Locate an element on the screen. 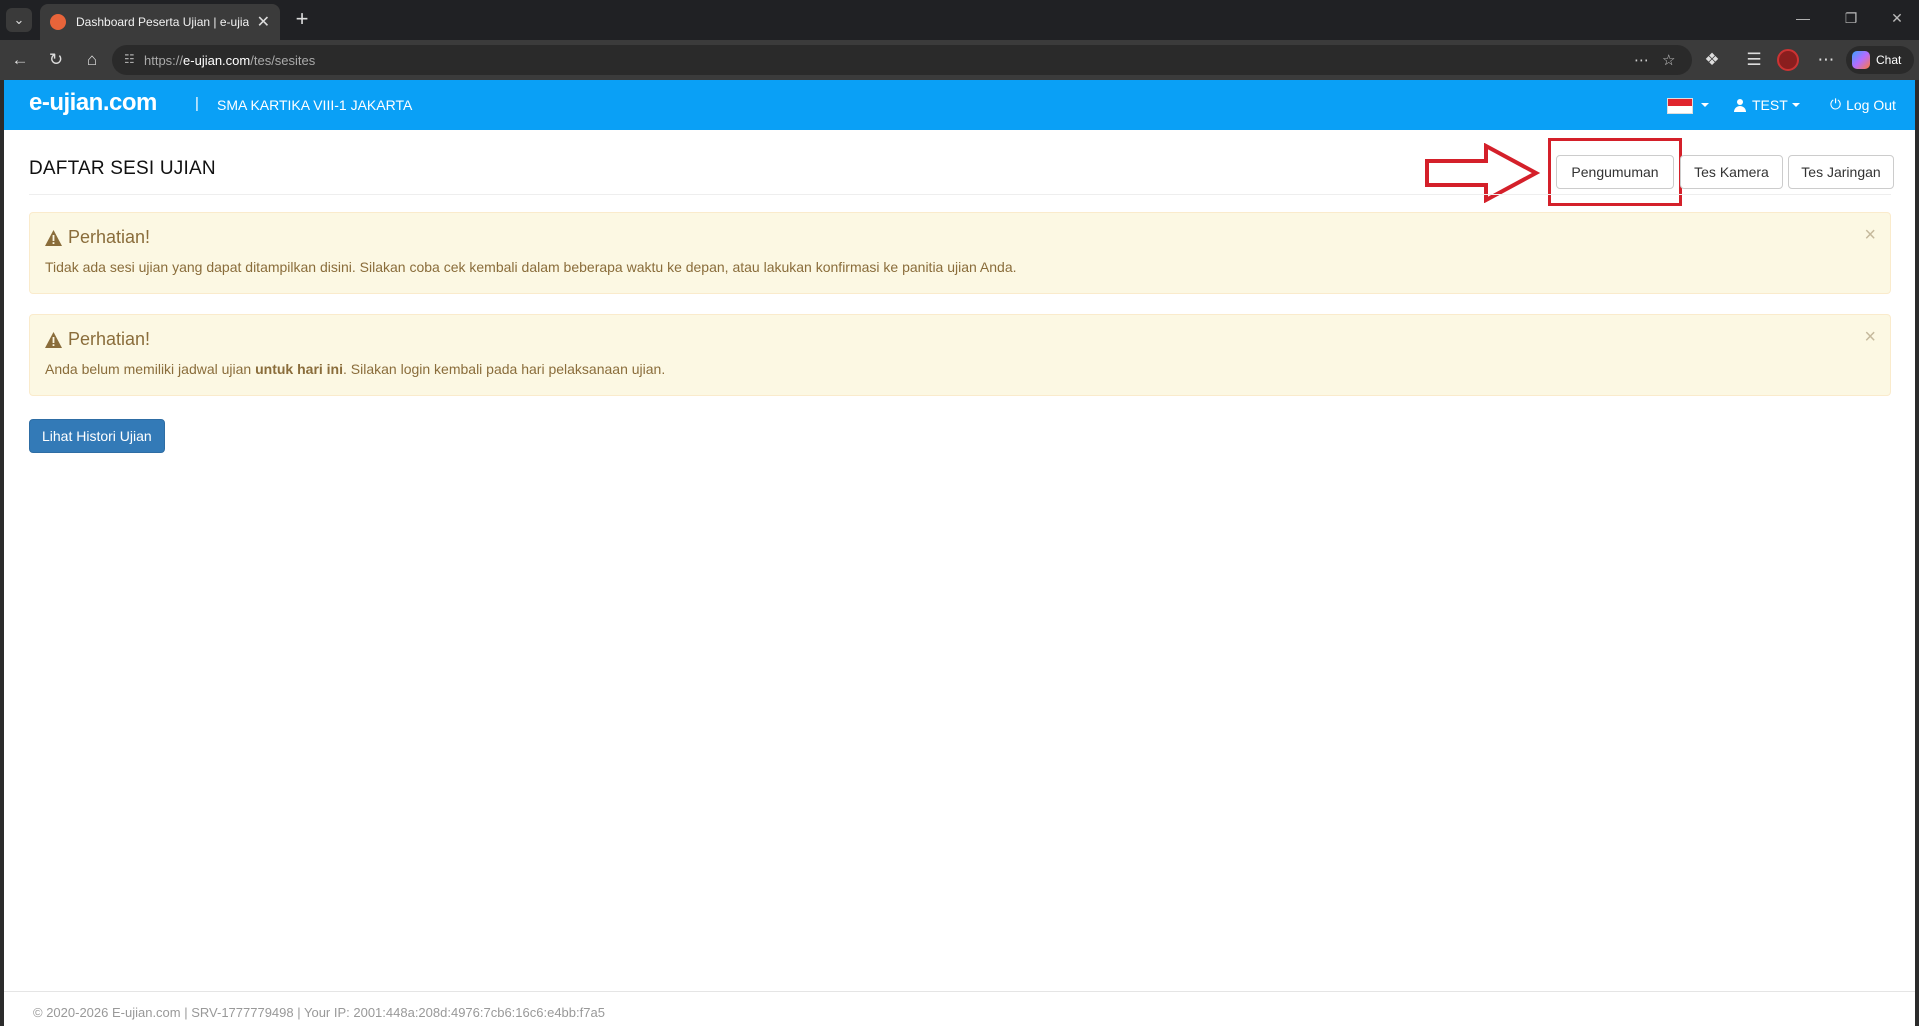  profile-avatar is located at coordinates (1788, 60).